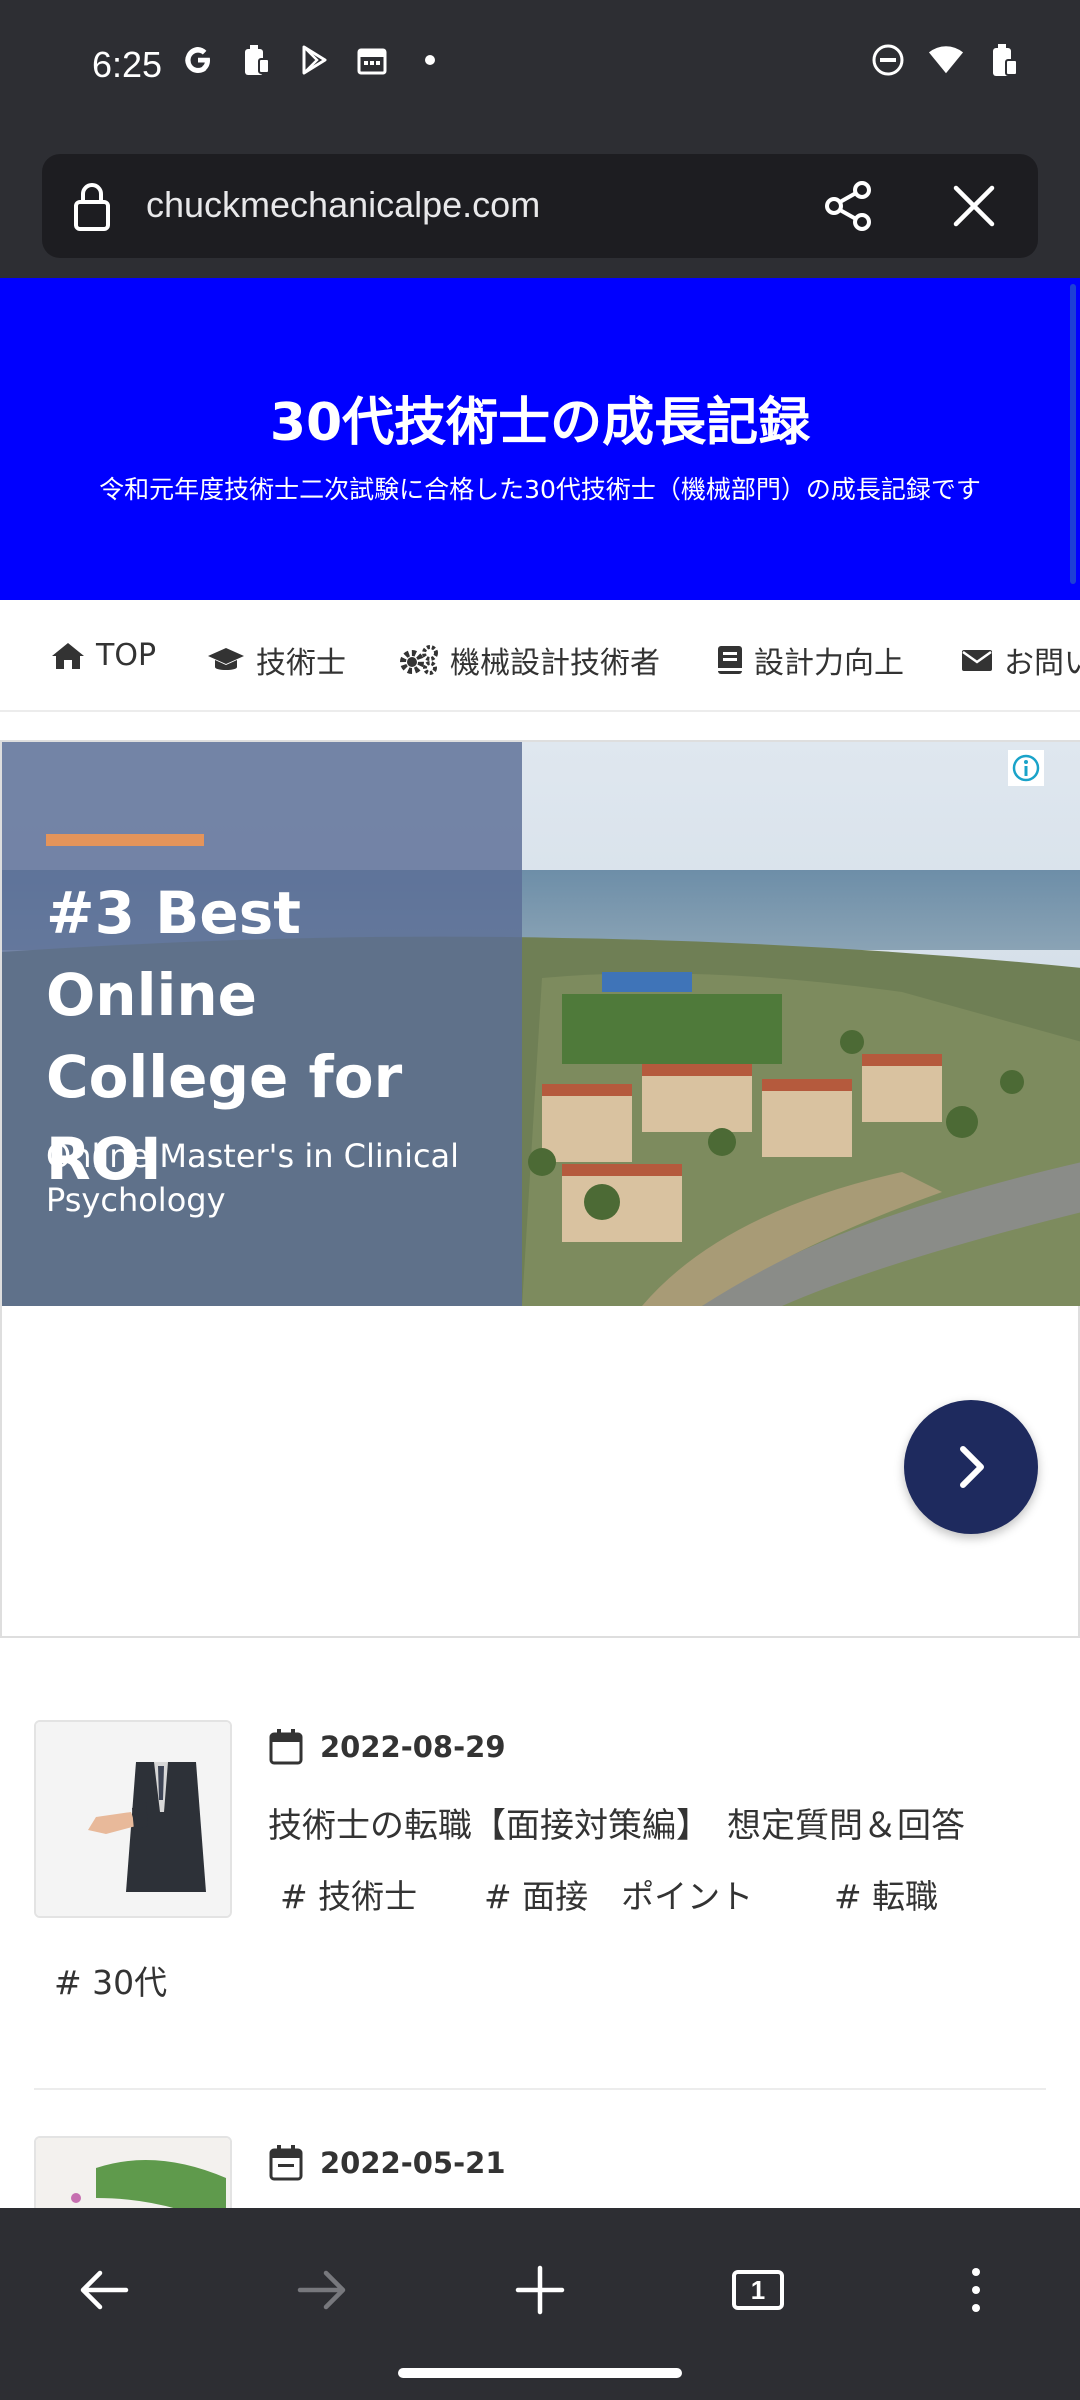 This screenshot has width=1080, height=2400. Describe the element at coordinates (1073, 434) in the screenshot. I see `page-scrollbar` at that location.